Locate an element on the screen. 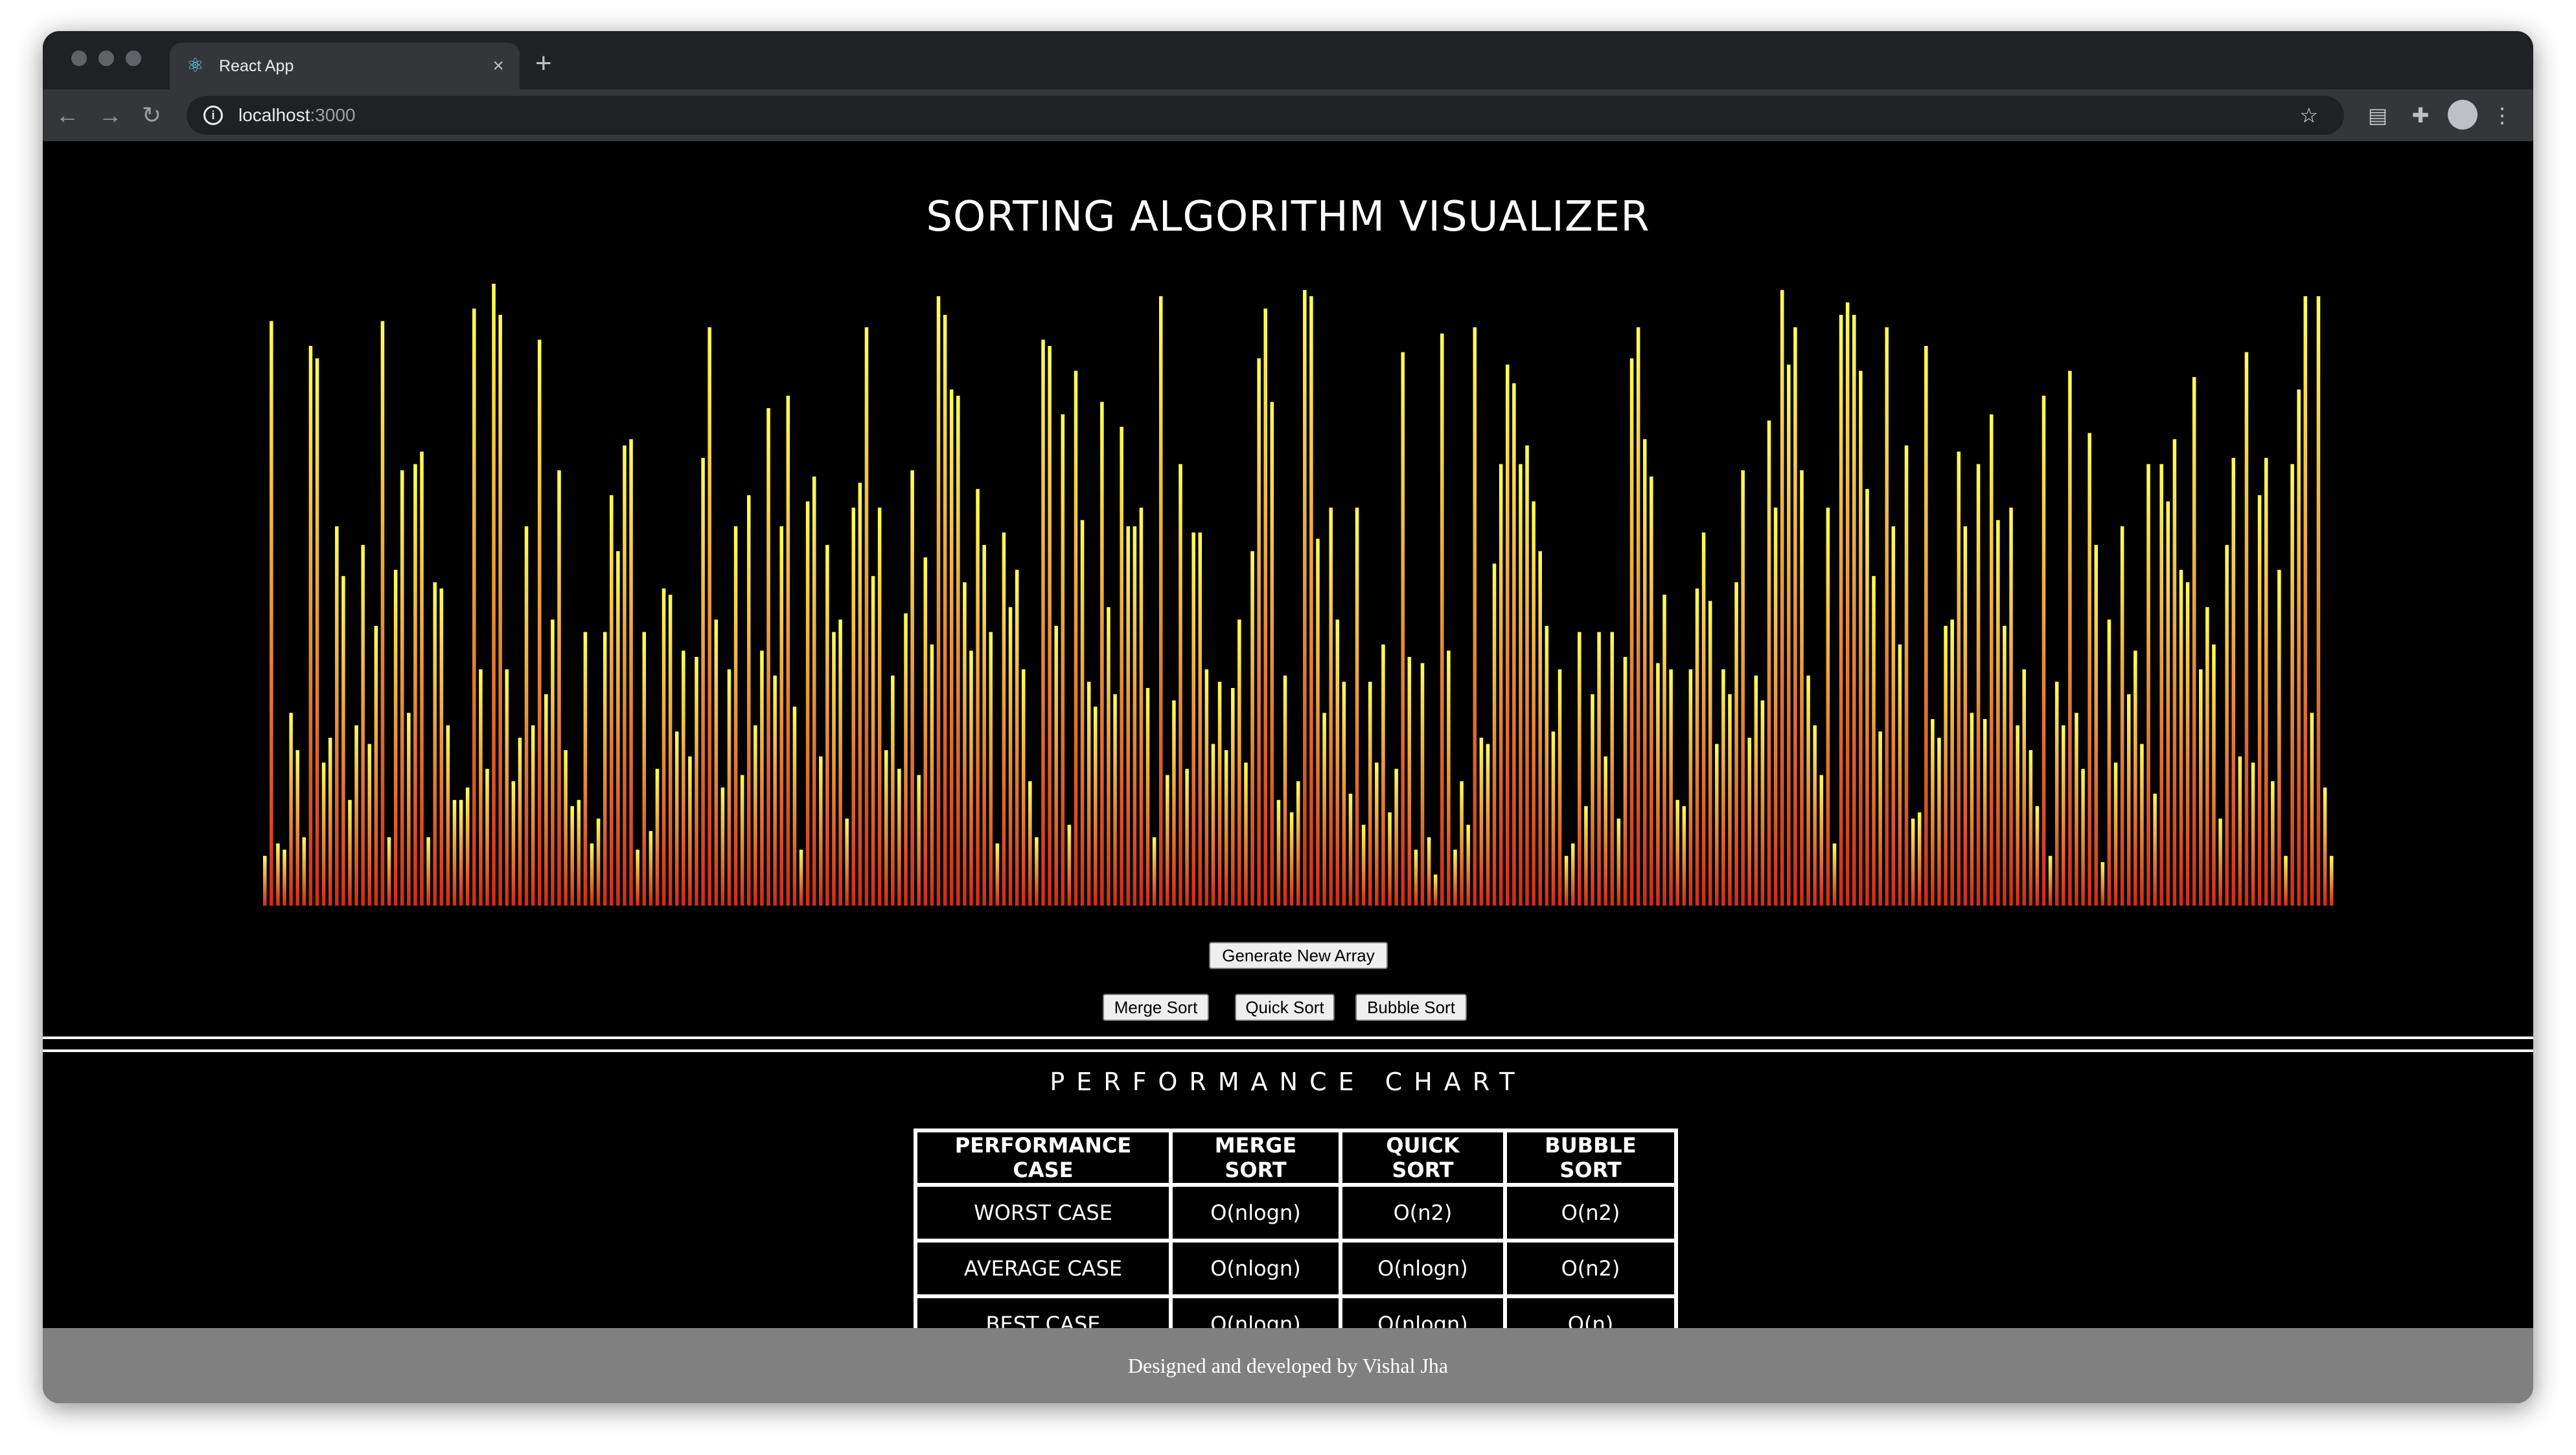  star-icon: ☆ is located at coordinates (2308, 115).